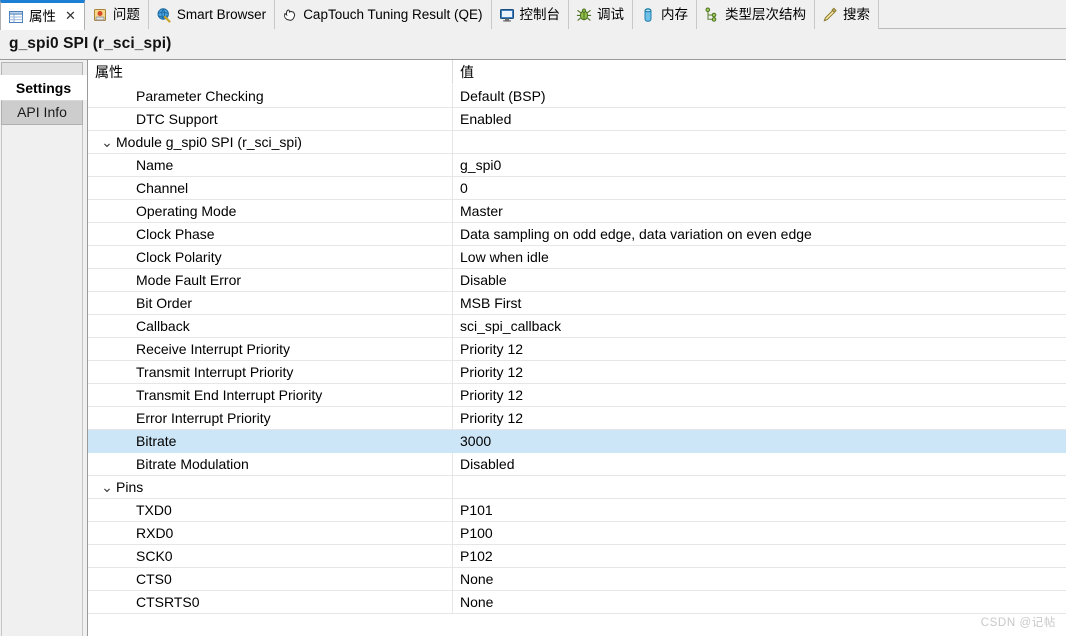 Image resolution: width=1066 pixels, height=637 pixels. What do you see at coordinates (270, 257) in the screenshot?
I see `property-cell: Clock Polarity` at bounding box center [270, 257].